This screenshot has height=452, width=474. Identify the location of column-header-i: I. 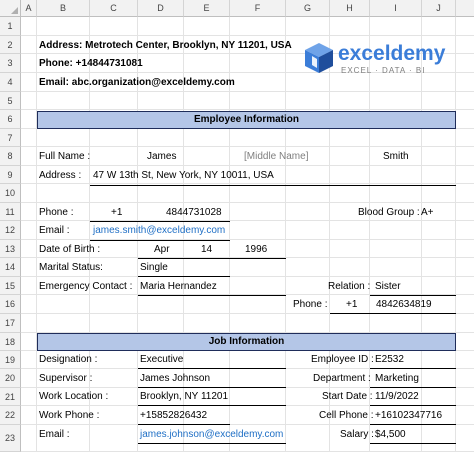
(396, 8).